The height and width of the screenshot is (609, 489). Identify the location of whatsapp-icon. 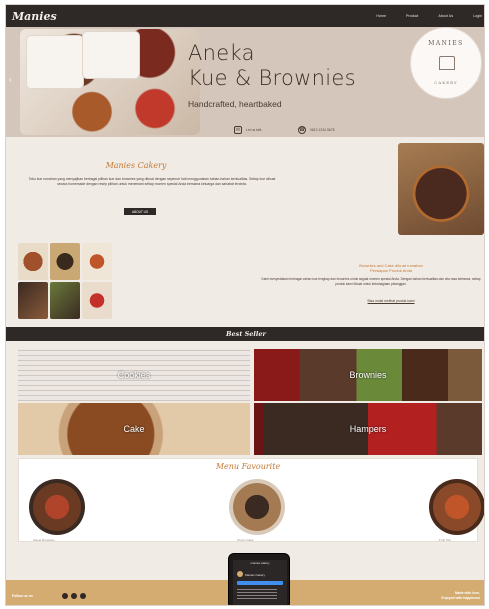
(65, 596).